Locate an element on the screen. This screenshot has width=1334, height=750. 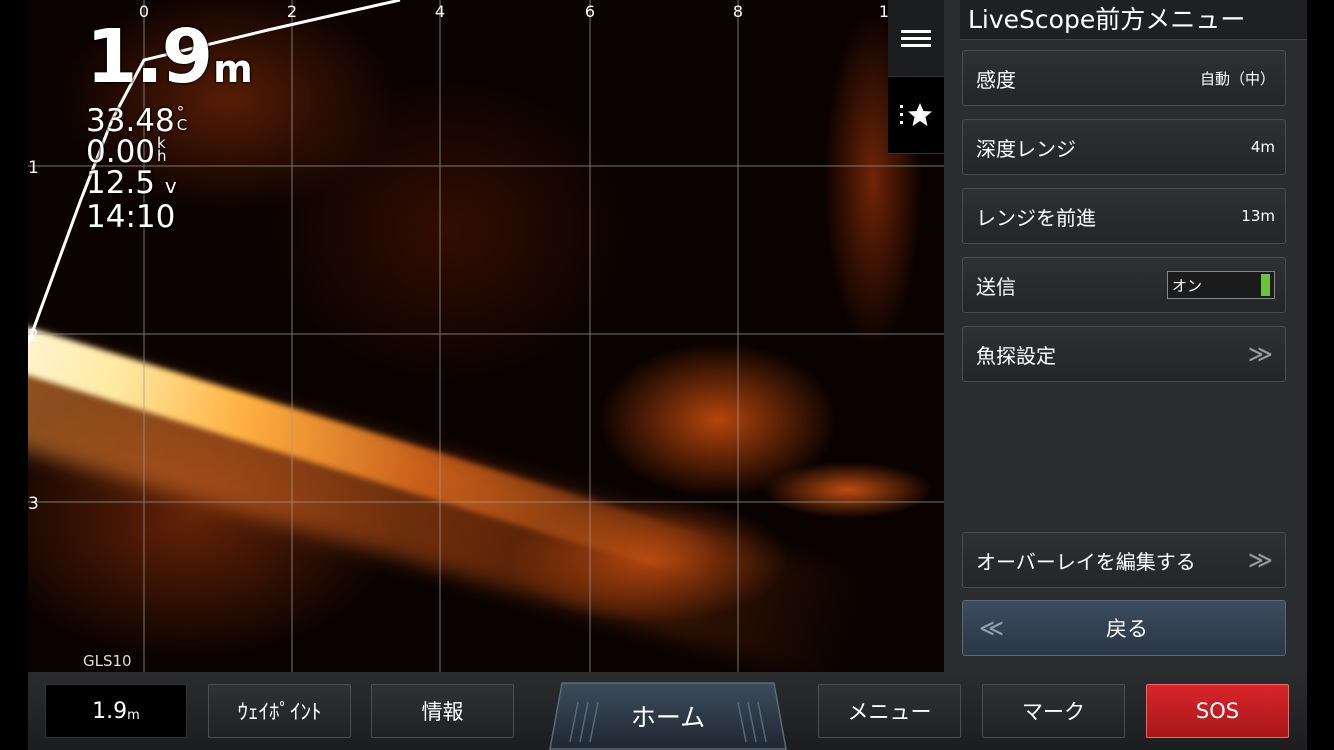
hamburger-icon is located at coordinates (916, 38).